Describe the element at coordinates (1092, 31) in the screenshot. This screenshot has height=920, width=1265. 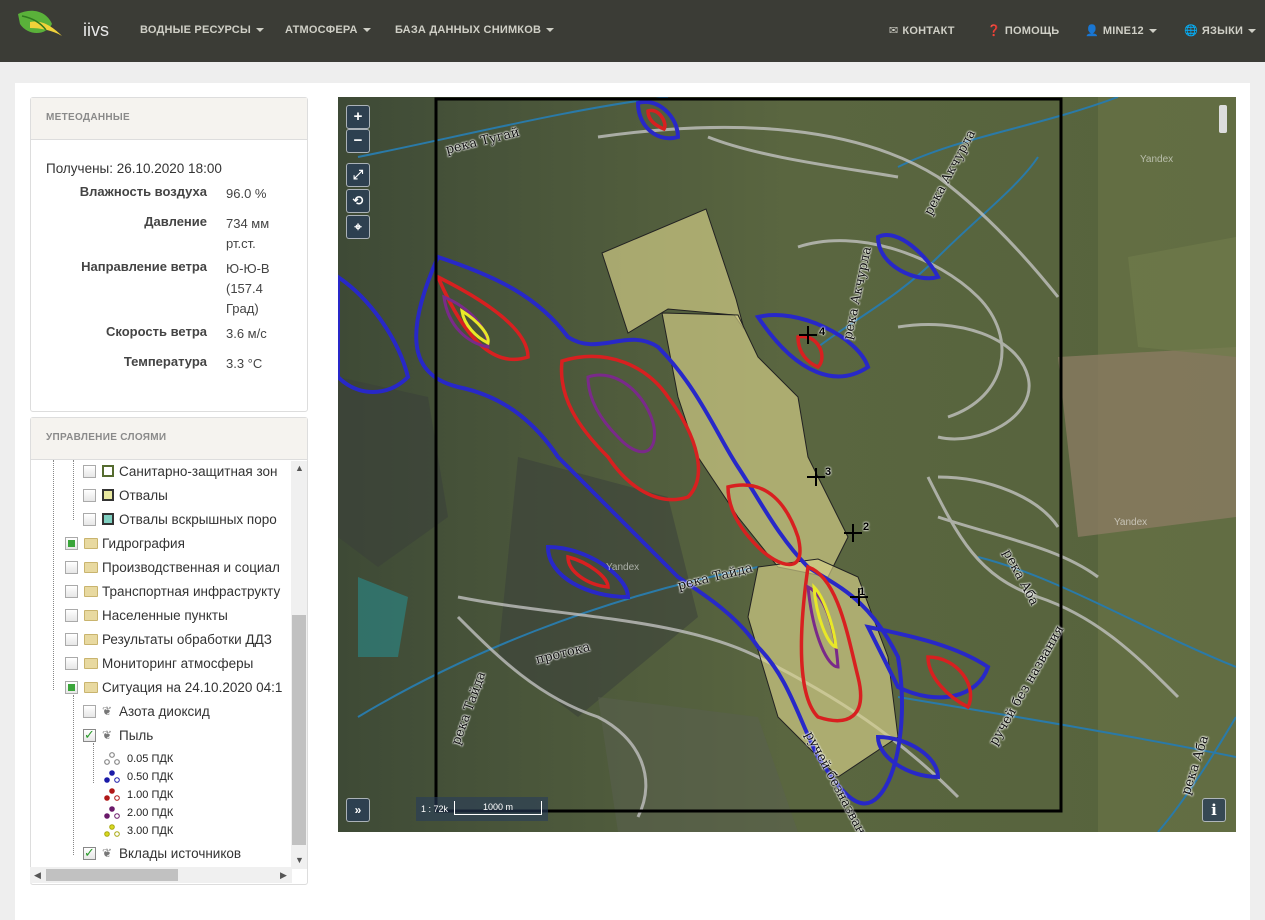
I see `user-icon: 👤` at that location.